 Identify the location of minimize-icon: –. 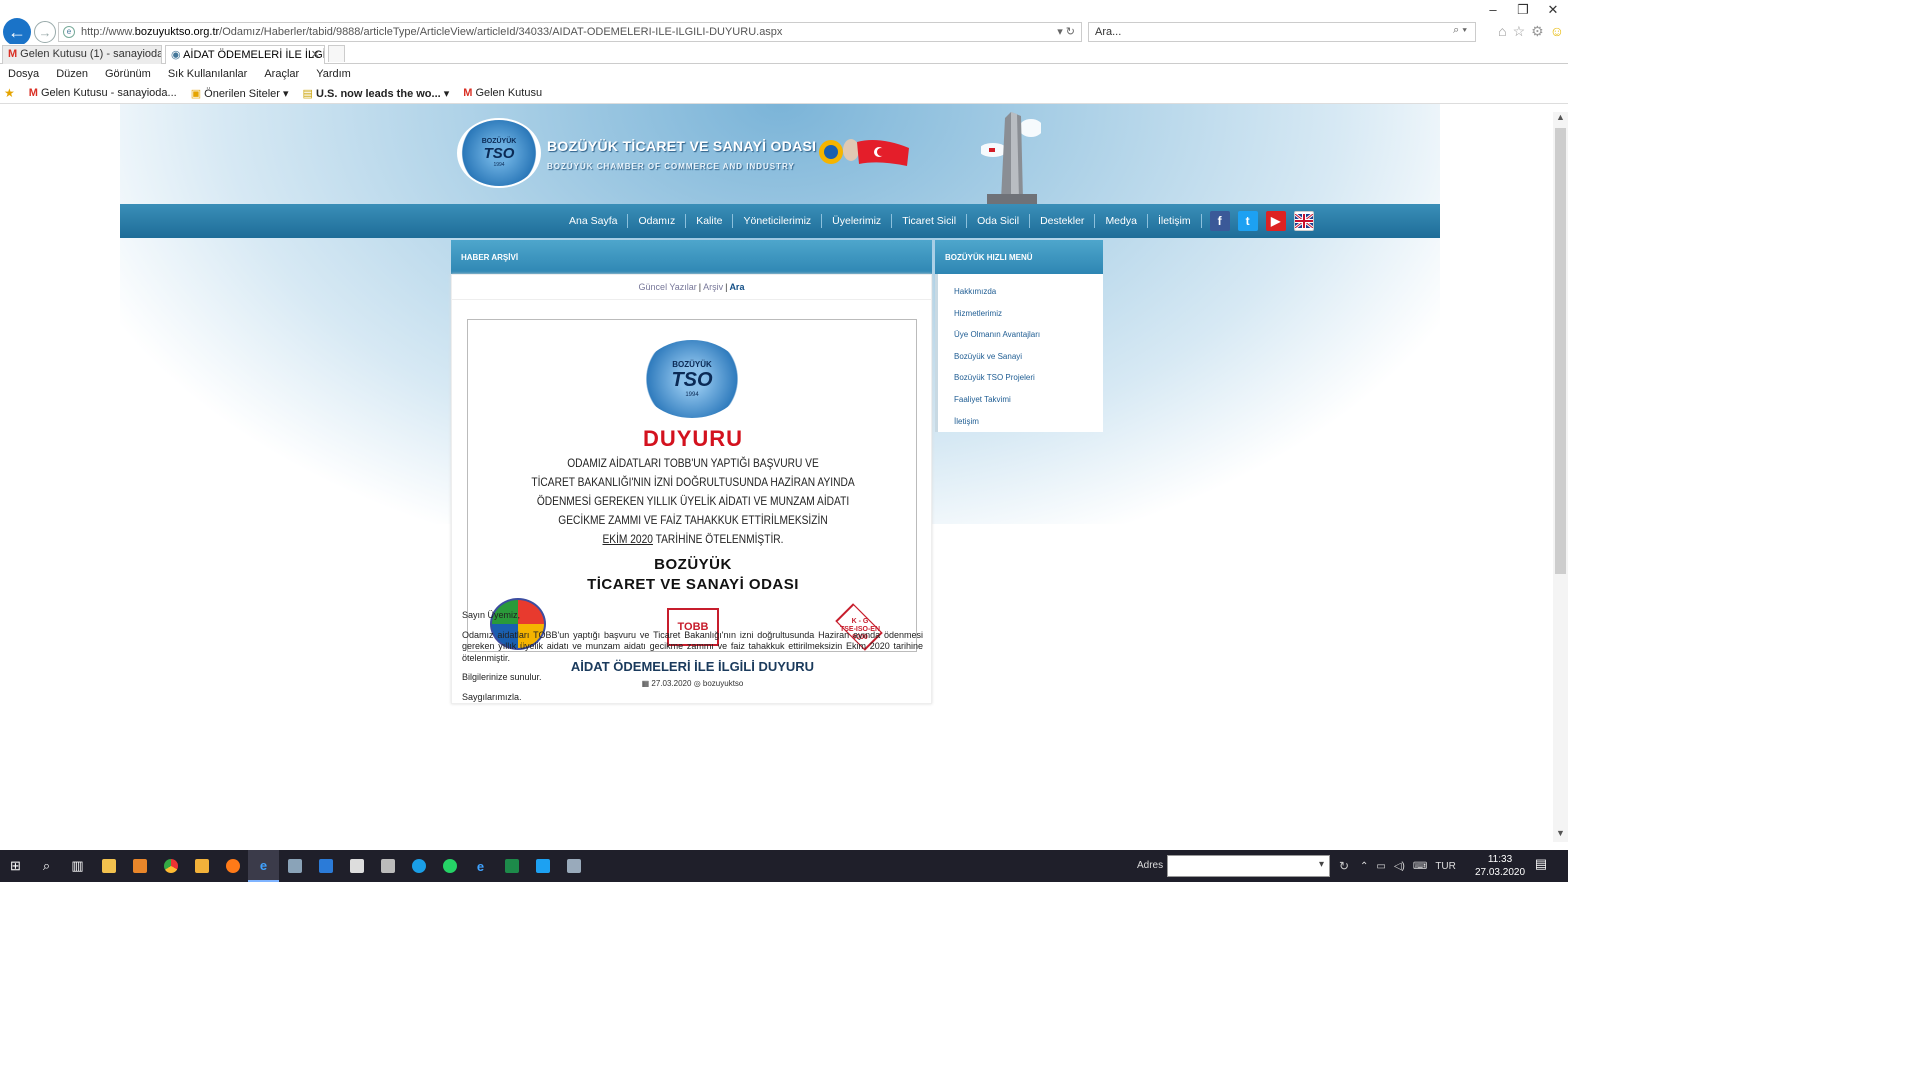
(1493, 10).